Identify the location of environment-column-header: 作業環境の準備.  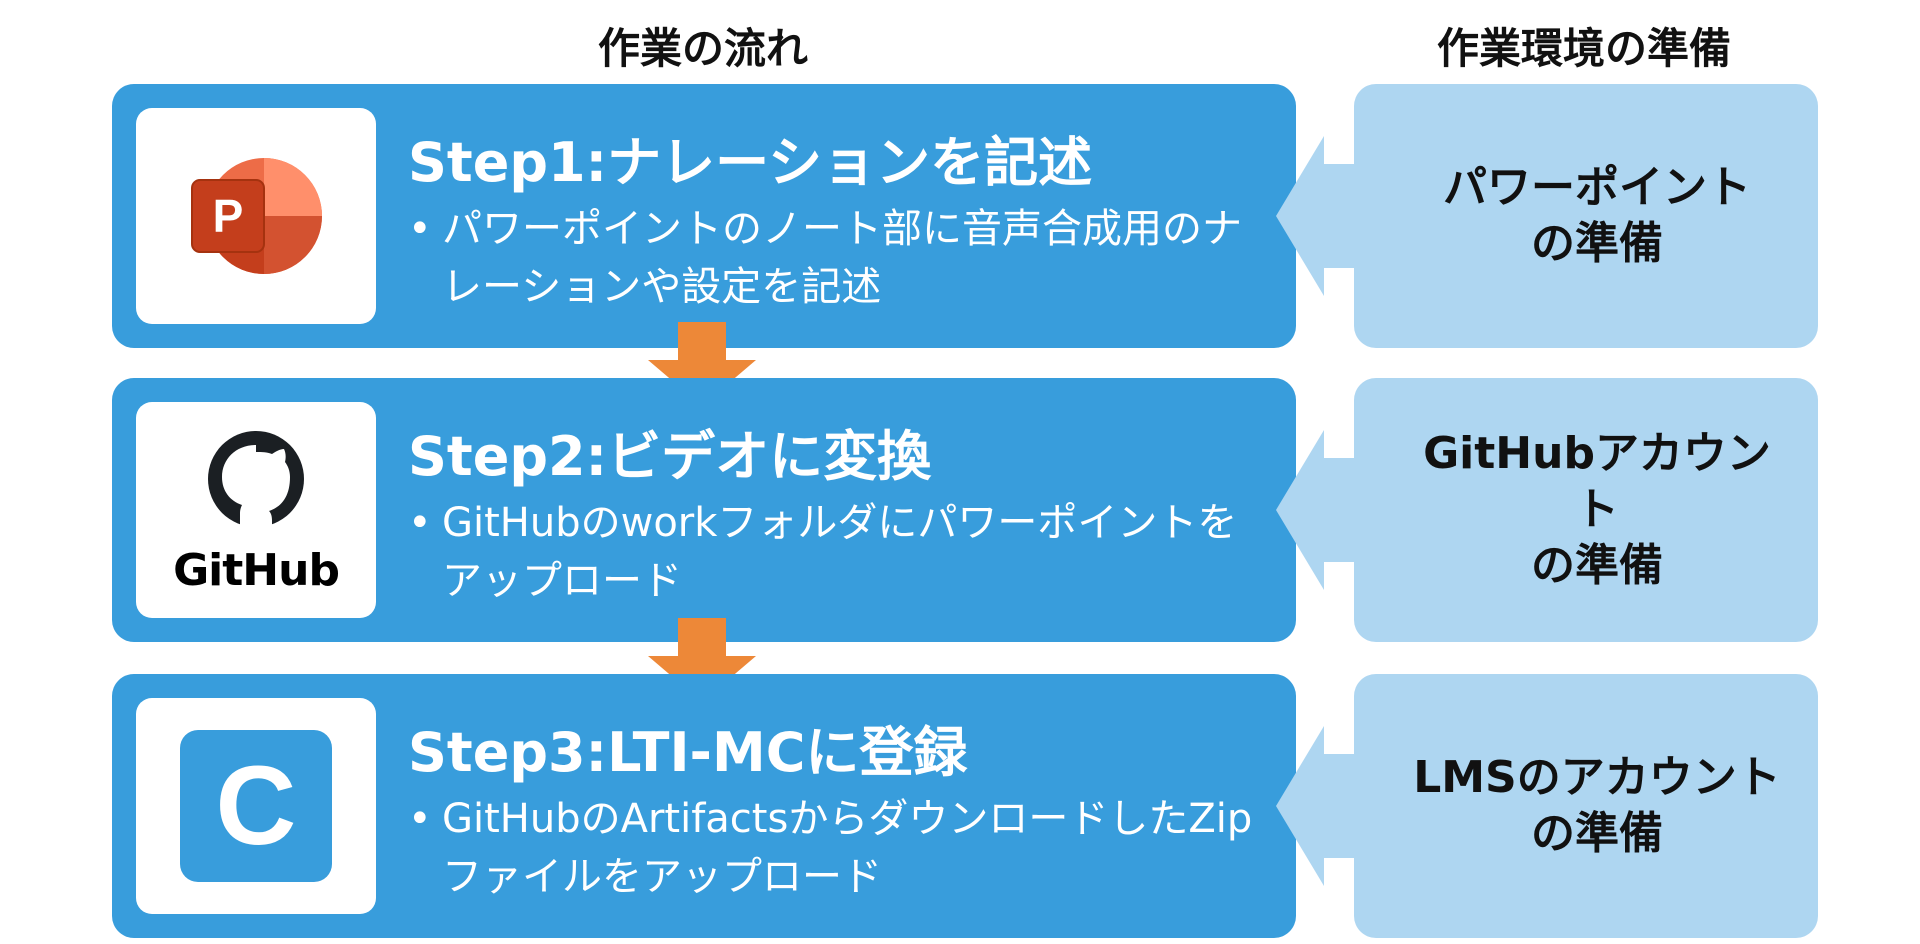
(1583, 48).